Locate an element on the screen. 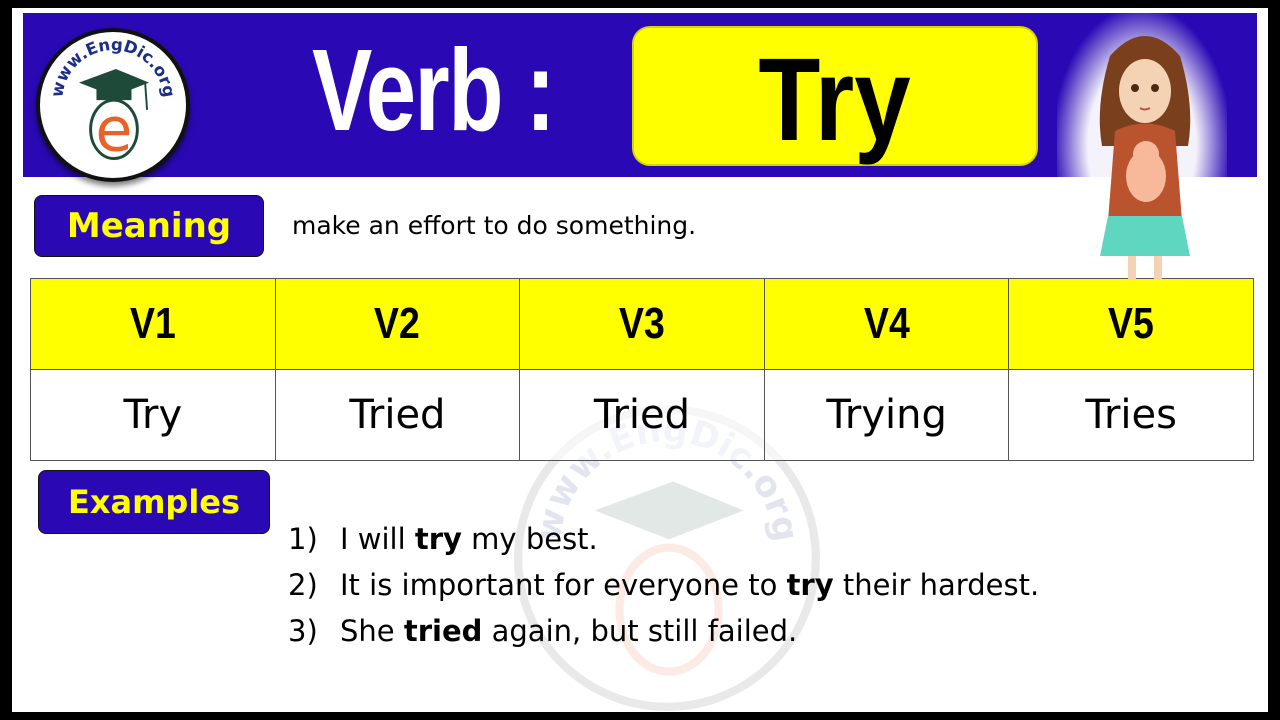 The width and height of the screenshot is (1280, 720). verb-word: Try is located at coordinates (835, 100).